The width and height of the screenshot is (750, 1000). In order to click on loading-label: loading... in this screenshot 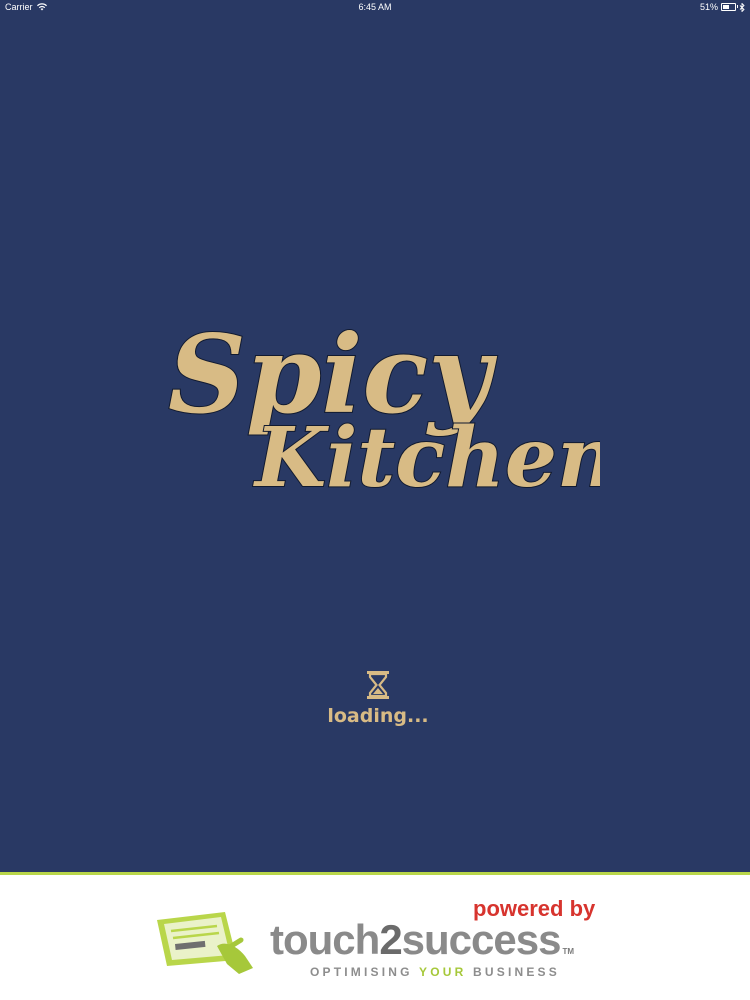, I will do `click(378, 716)`.